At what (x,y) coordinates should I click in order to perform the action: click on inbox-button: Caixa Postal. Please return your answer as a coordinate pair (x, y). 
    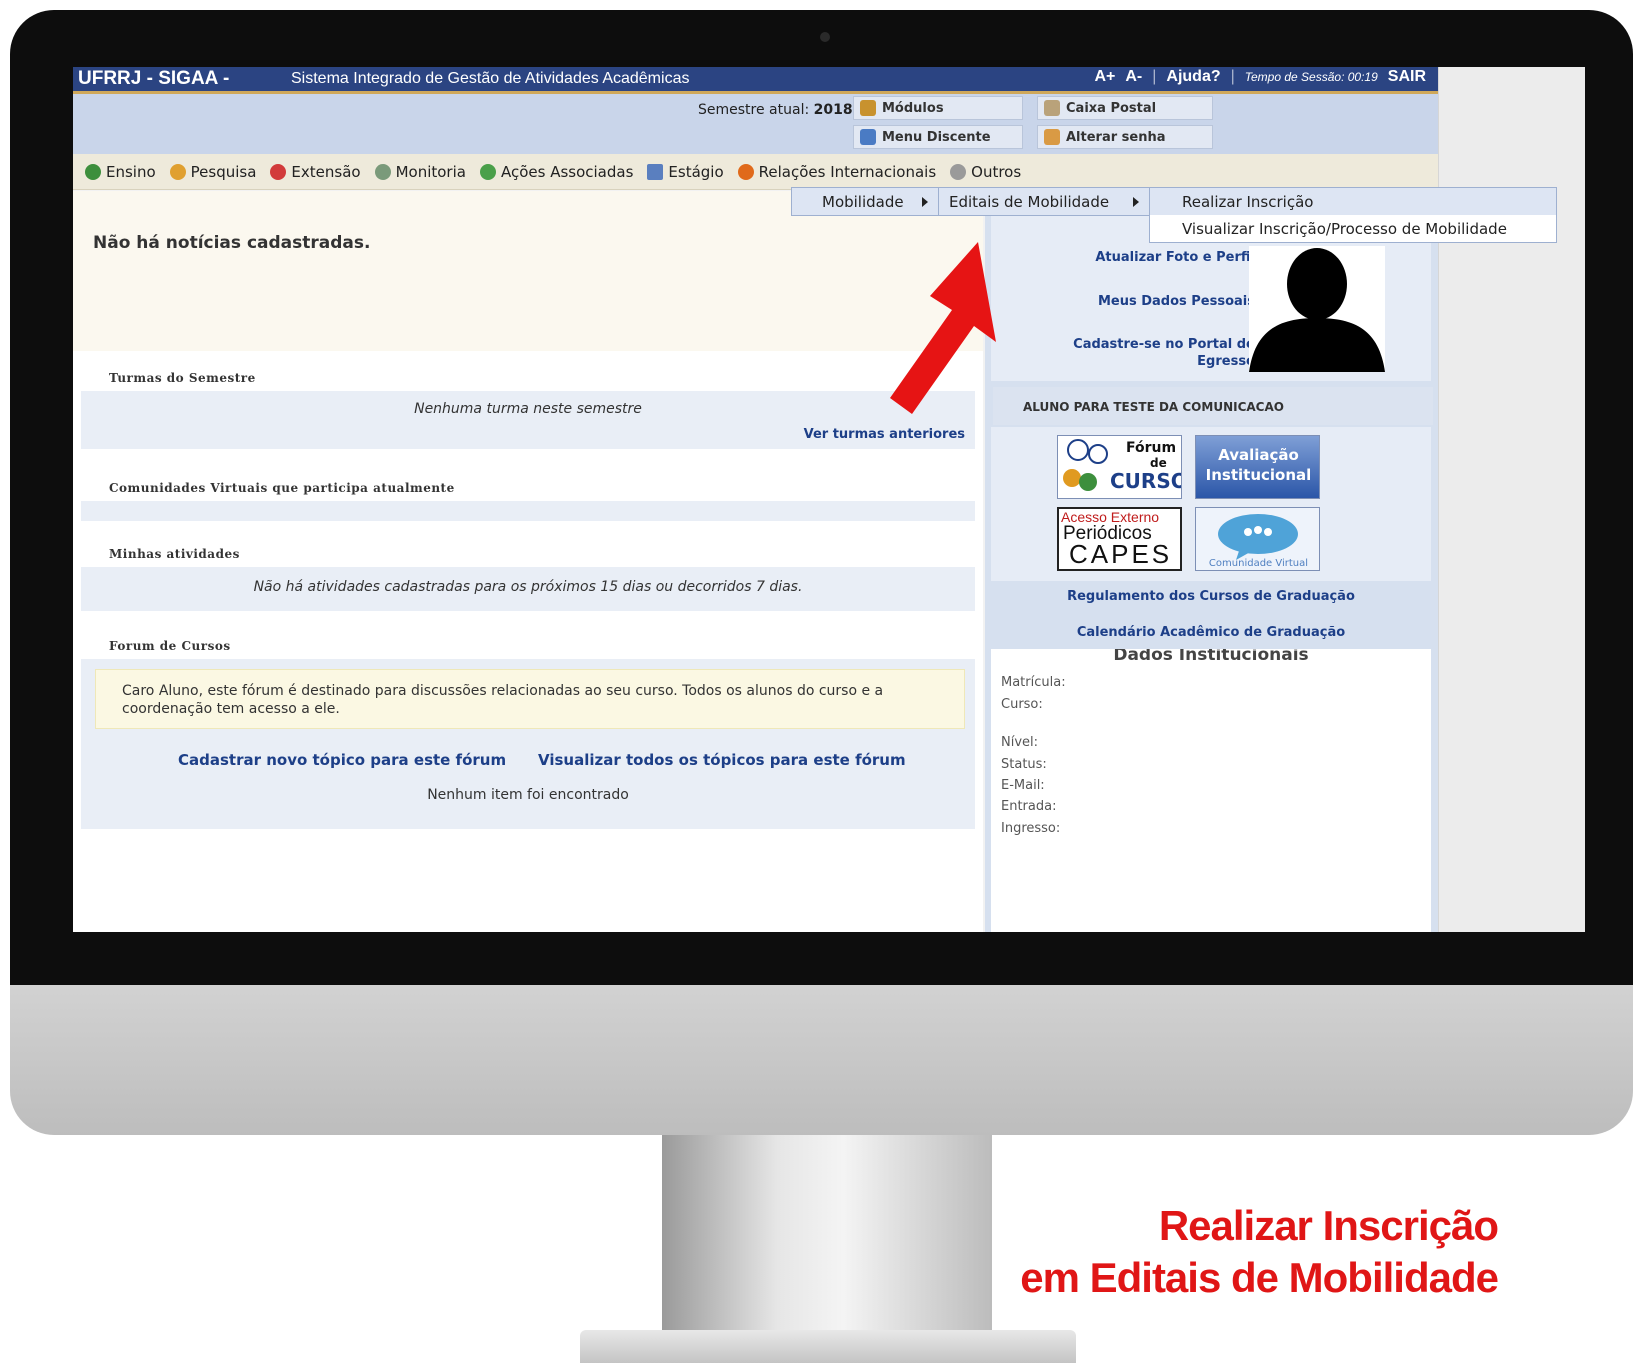
    Looking at the image, I should click on (1125, 108).